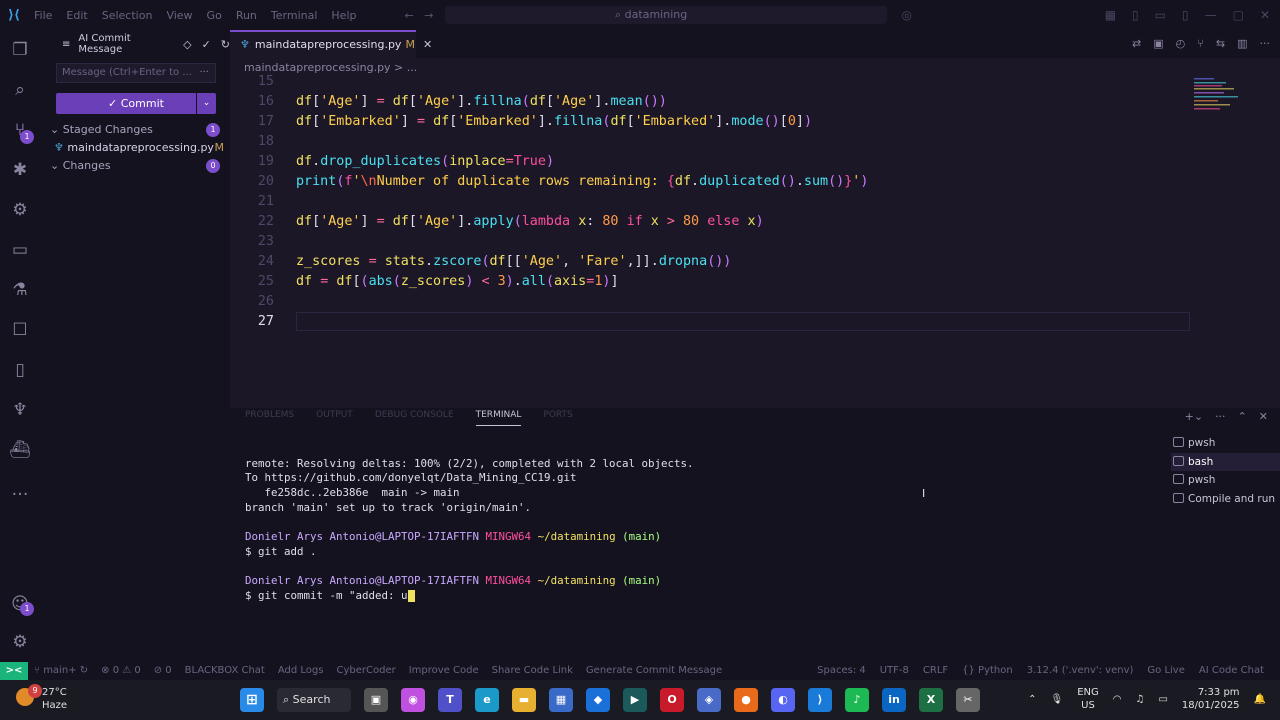  I want to click on windows-start-icon: ⊞, so click(252, 700).